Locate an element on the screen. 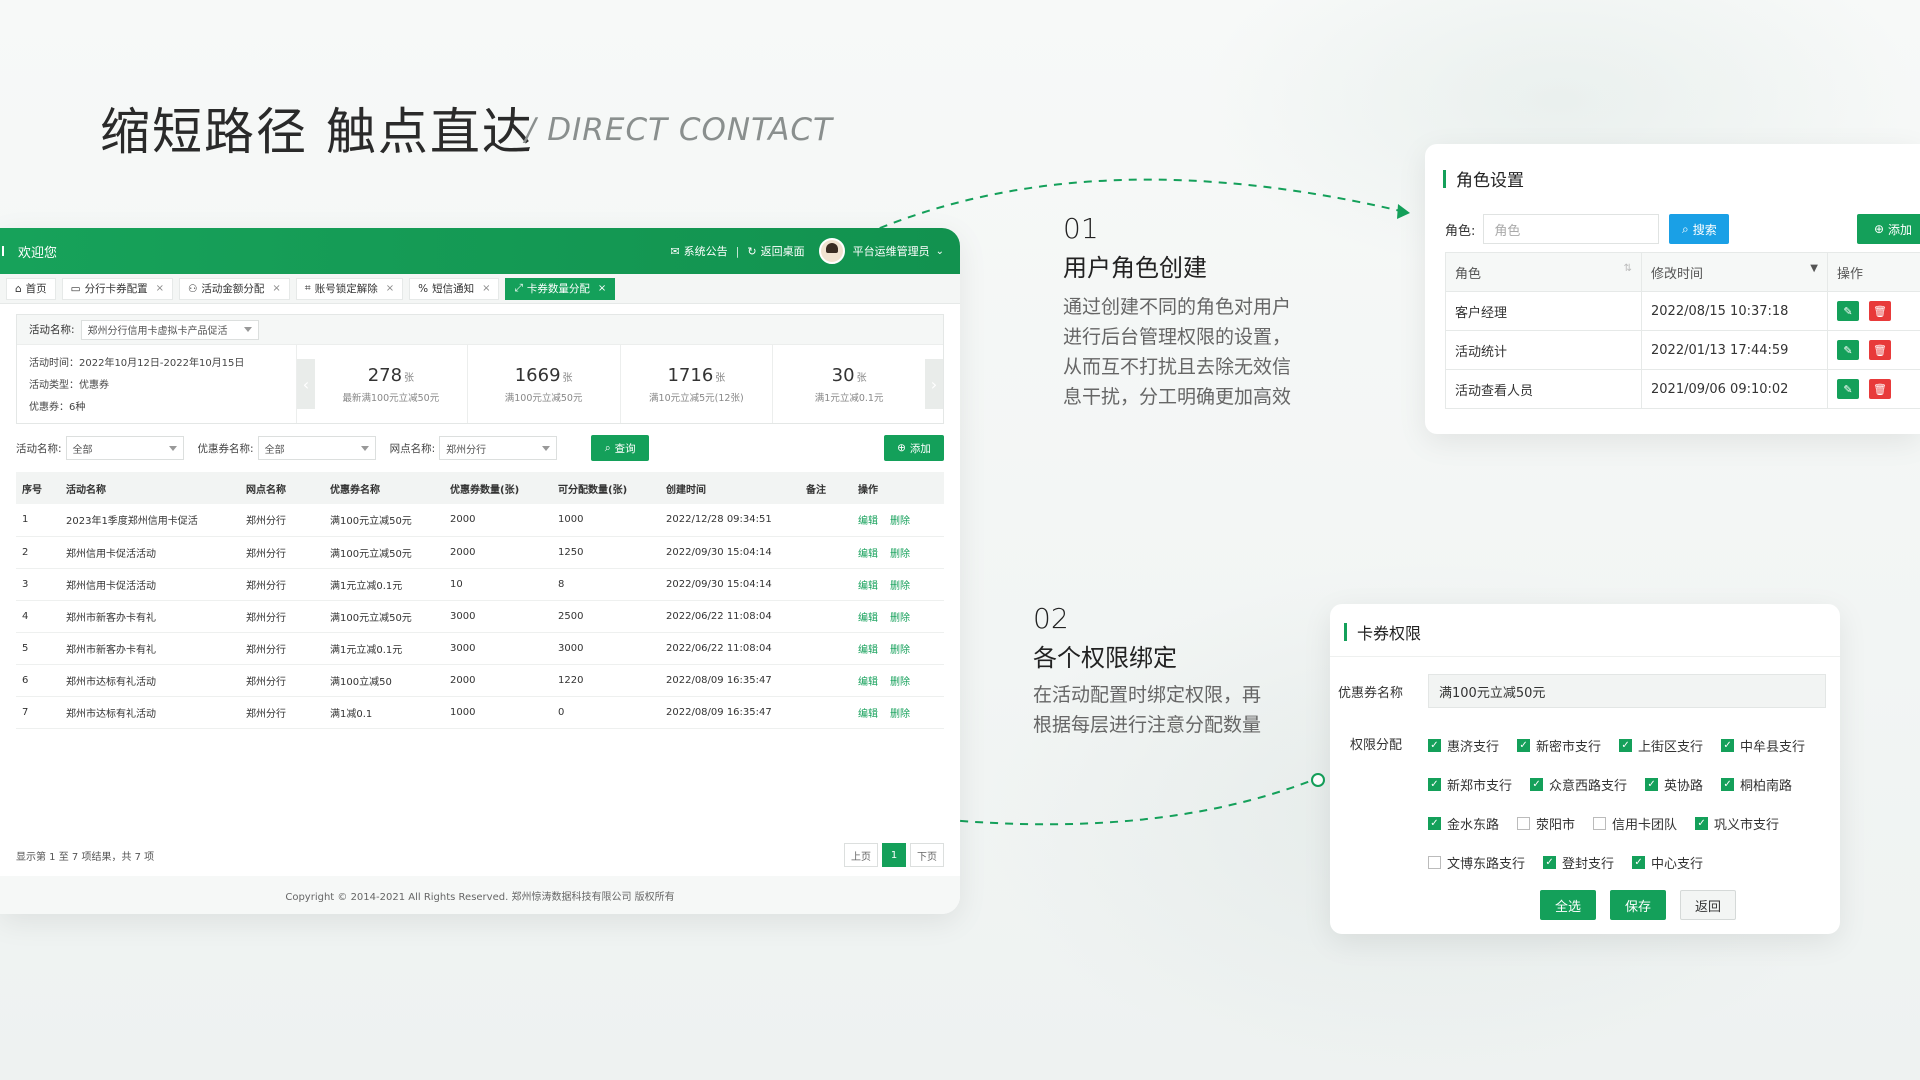 This screenshot has height=1080, width=1920. table-cell: 2022/06/22 11:08:04 is located at coordinates (730, 648).